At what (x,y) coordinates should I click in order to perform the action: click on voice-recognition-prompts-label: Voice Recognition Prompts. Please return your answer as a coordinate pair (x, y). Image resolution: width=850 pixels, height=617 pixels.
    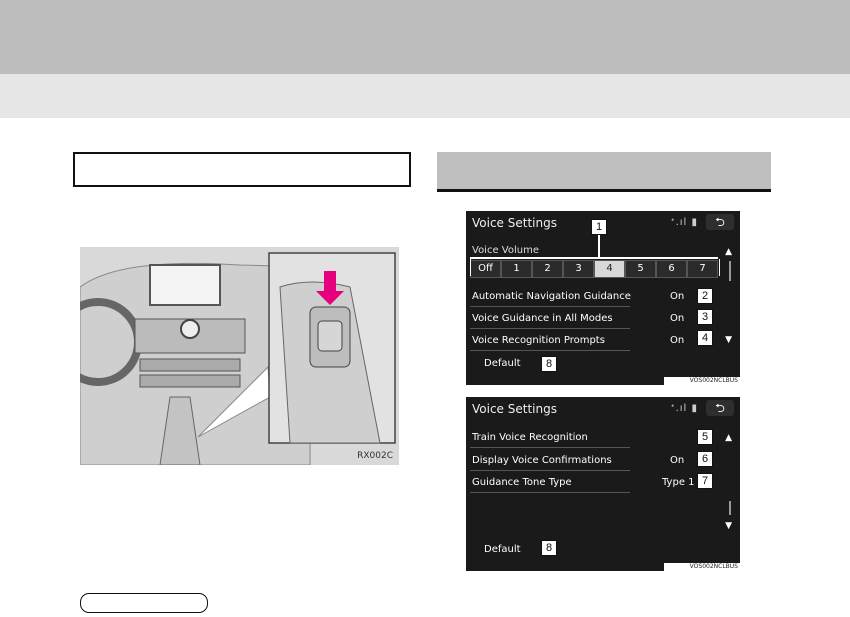
    Looking at the image, I should click on (538, 340).